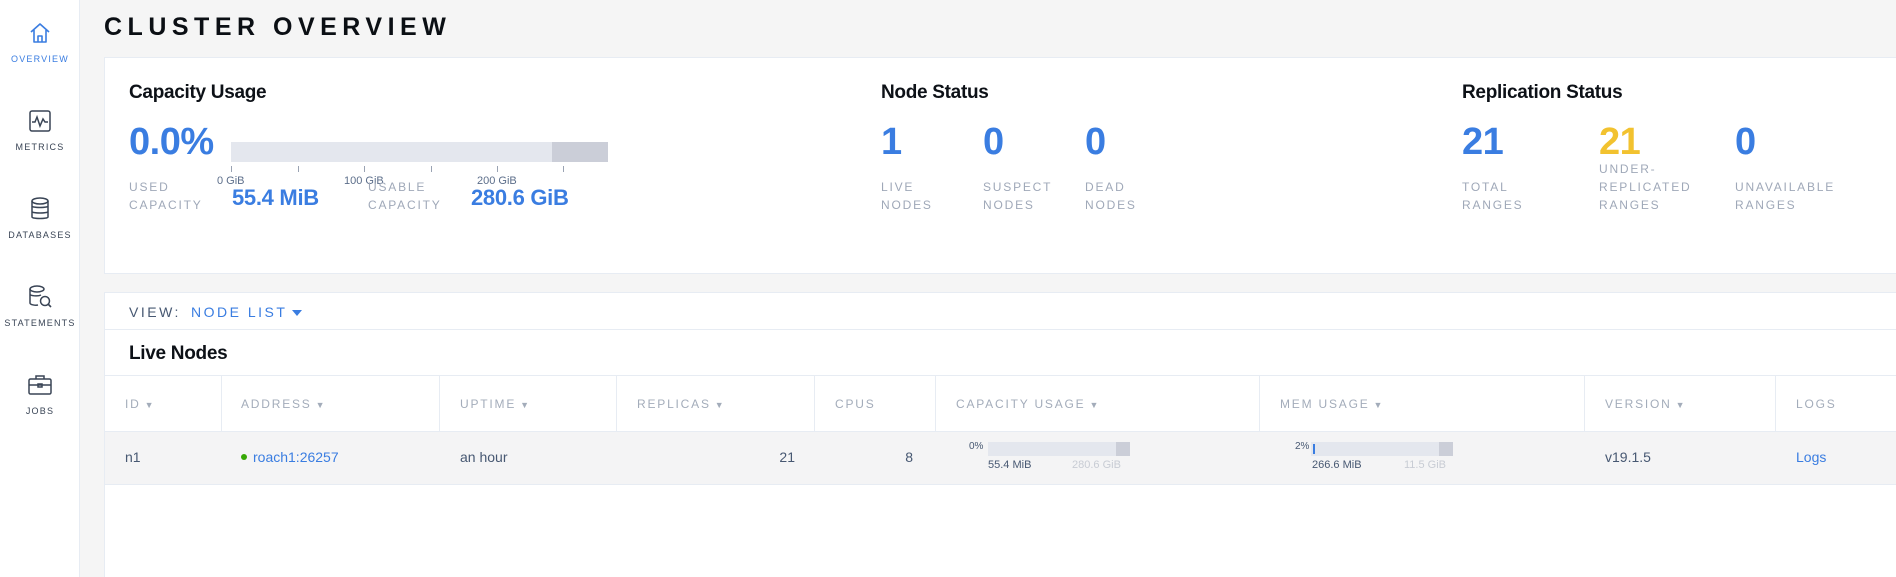  What do you see at coordinates (1638, 404) in the screenshot?
I see `column-header-label: VERSION` at bounding box center [1638, 404].